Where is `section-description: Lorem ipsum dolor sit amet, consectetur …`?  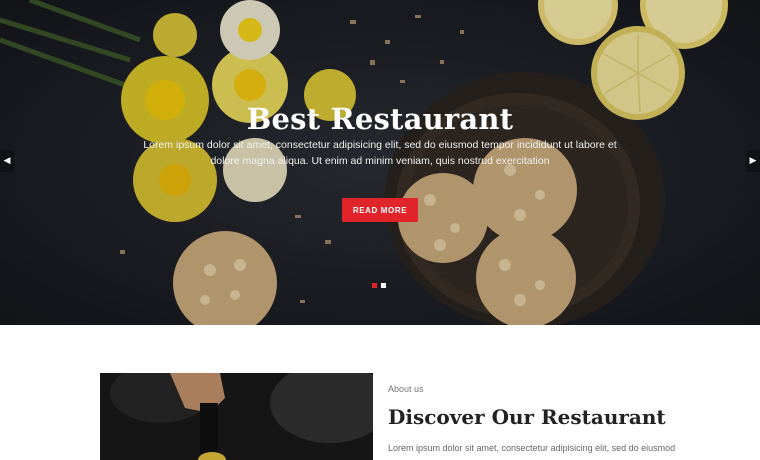 section-description: Lorem ipsum dolor sit amet, consectetur … is located at coordinates (532, 448).